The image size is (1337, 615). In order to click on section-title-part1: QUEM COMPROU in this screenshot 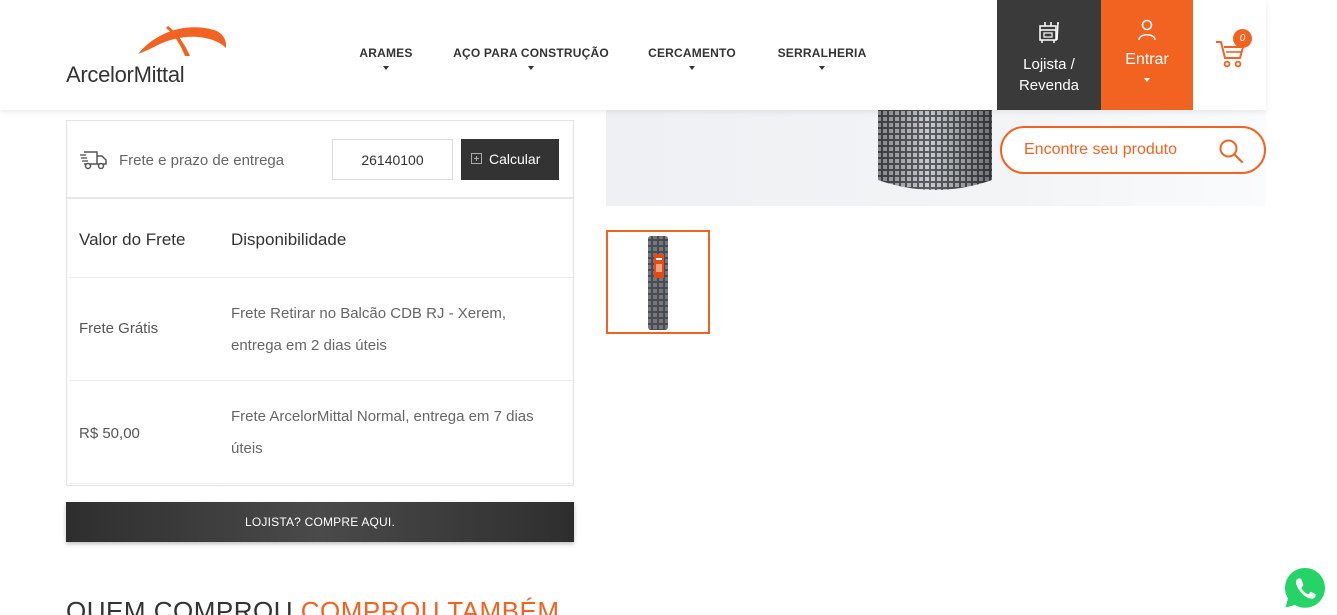, I will do `click(183, 605)`.